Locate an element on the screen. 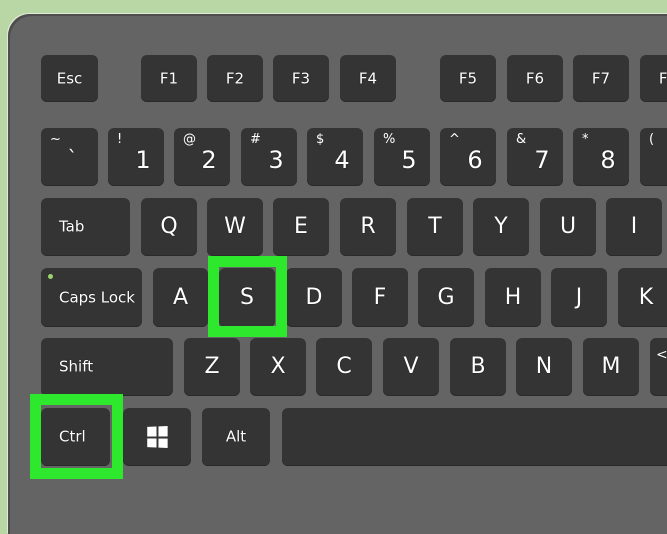 The width and height of the screenshot is (667, 534). key-u: U is located at coordinates (568, 227).